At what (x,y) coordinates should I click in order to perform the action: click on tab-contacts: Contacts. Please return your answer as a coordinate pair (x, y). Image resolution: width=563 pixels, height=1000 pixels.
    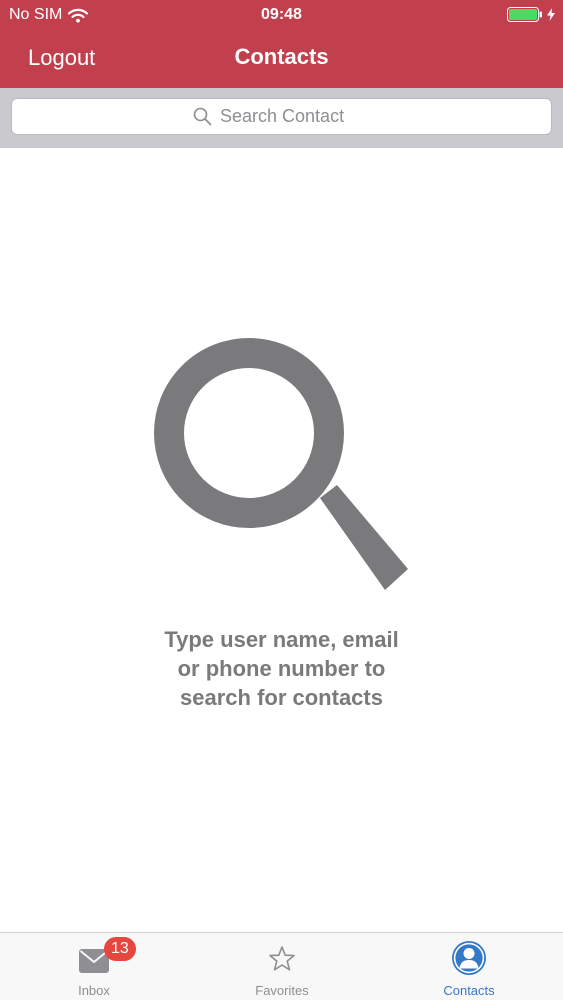
    Looking at the image, I should click on (469, 966).